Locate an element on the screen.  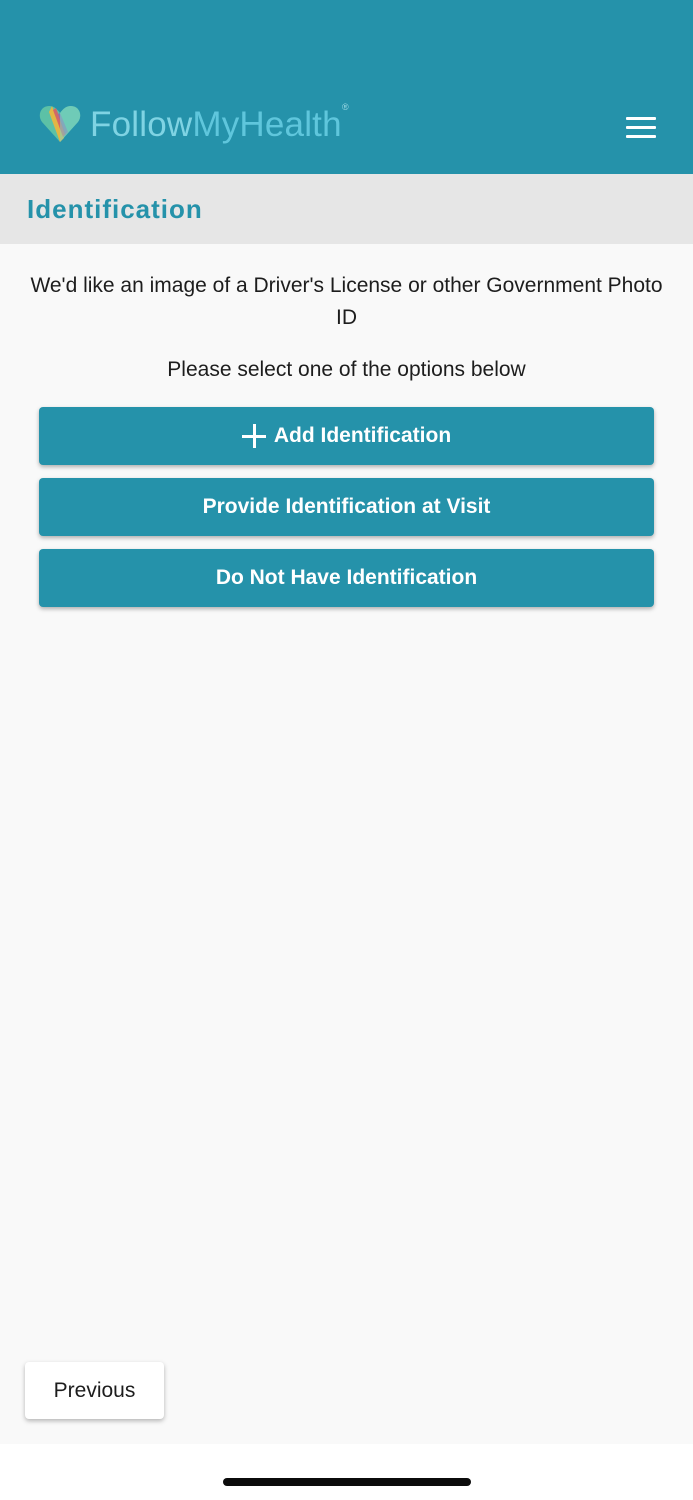
do-not-have-identification-button: Do Not Have Identification is located at coordinates (346, 578).